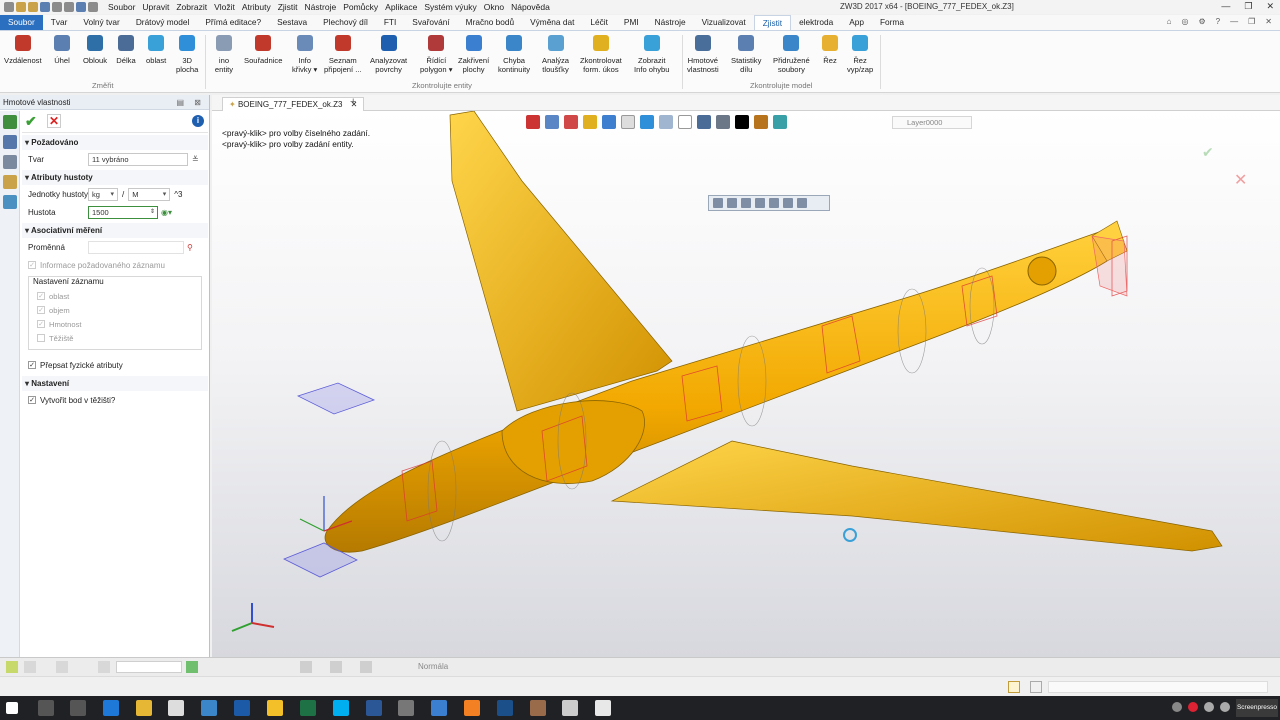 This screenshot has height=720, width=1280. Describe the element at coordinates (1036, 687) in the screenshot. I see `log-icon` at that location.